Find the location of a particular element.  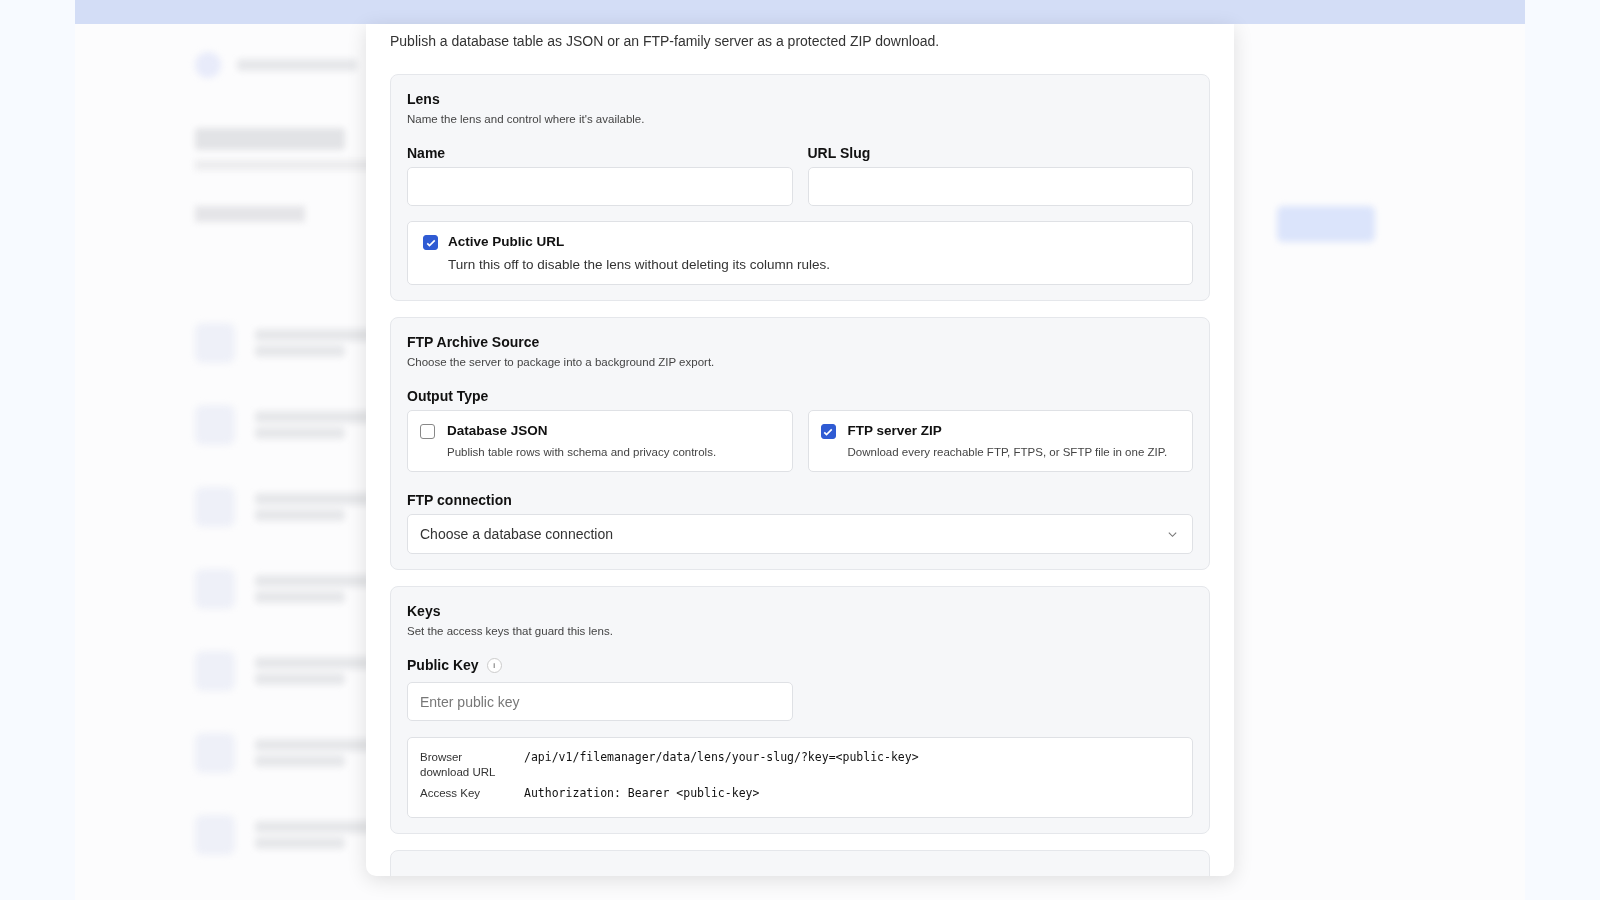

dialog-description: Publish a database table as JSON or an FTP-family server as a protected ZIP download. is located at coordinates (665, 41).